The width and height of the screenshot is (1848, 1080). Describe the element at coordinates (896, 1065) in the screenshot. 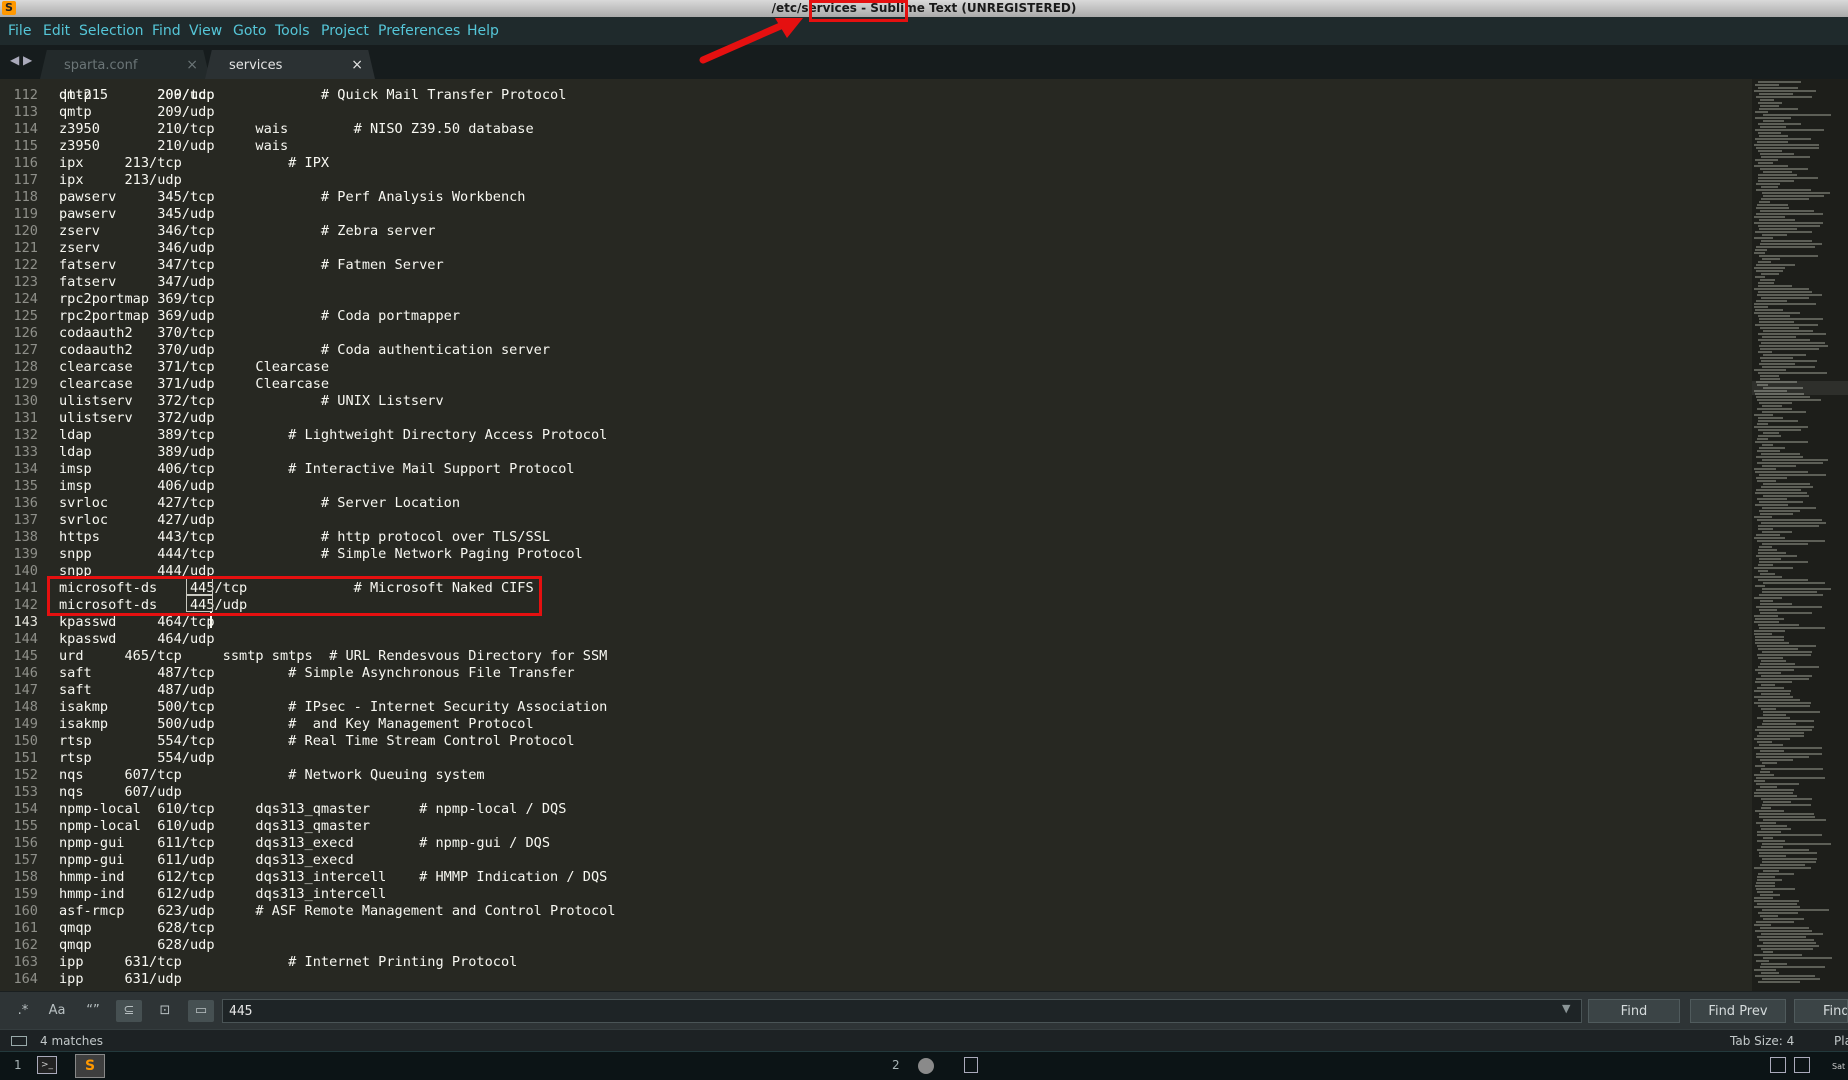

I see `workspace-2: 2` at that location.